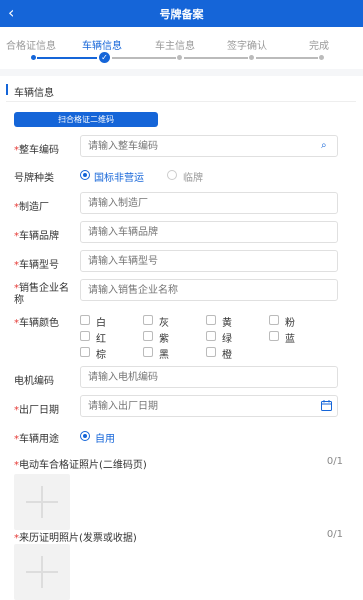 The image size is (363, 600). What do you see at coordinates (181, 101) in the screenshot?
I see `section-divider` at bounding box center [181, 101].